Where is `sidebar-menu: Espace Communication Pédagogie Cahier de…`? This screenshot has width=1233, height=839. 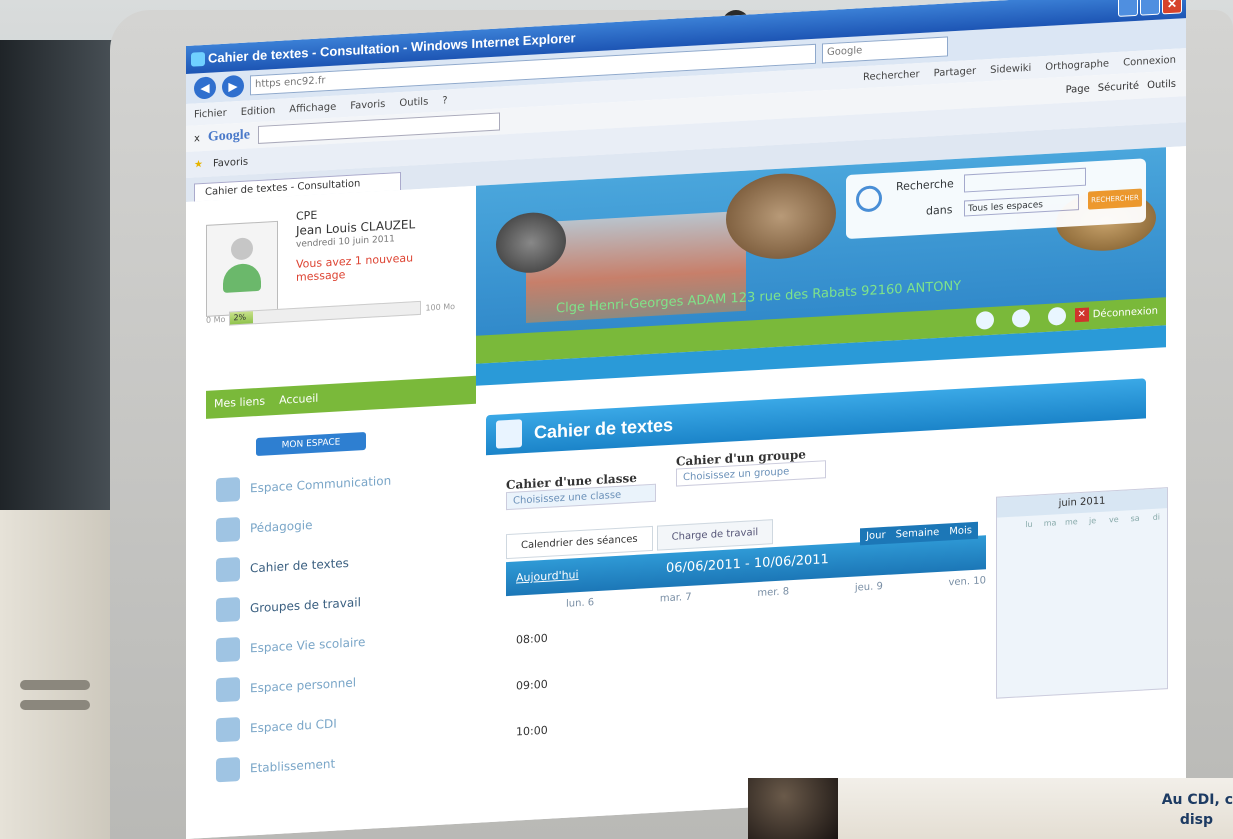 sidebar-menu: Espace Communication Pédagogie Cahier de… is located at coordinates (341, 623).